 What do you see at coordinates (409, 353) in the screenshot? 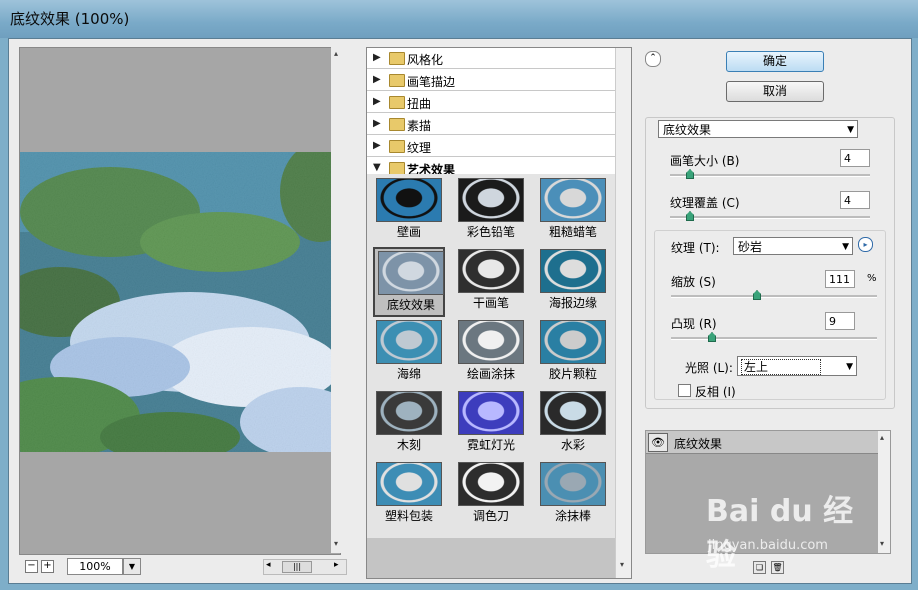
I see `filter-thumbnail: 海绵` at bounding box center [409, 353].